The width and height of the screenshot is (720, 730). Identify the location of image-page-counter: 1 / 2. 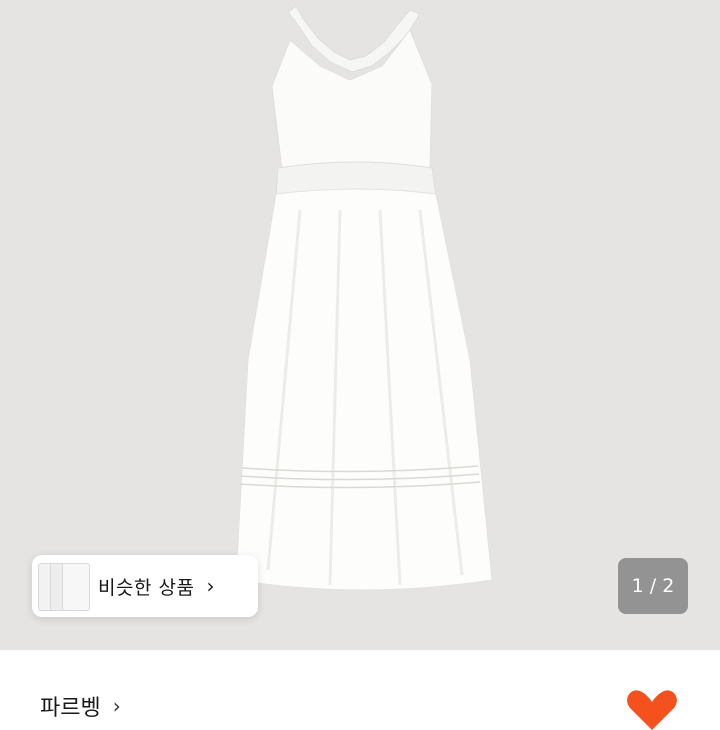
(653, 586).